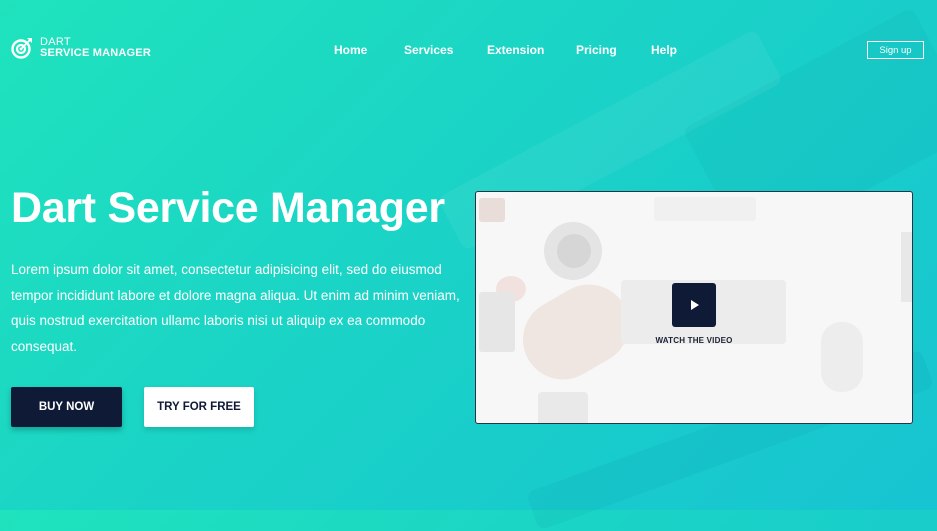  I want to click on nav-item-help: Help, so click(664, 50).